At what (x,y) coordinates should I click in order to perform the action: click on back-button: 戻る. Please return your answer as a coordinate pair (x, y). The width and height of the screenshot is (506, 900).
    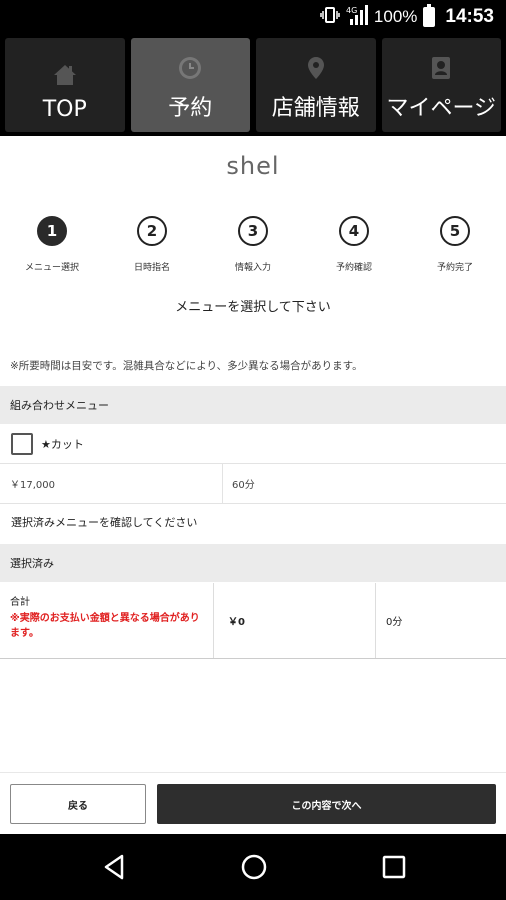
    Looking at the image, I should click on (78, 804).